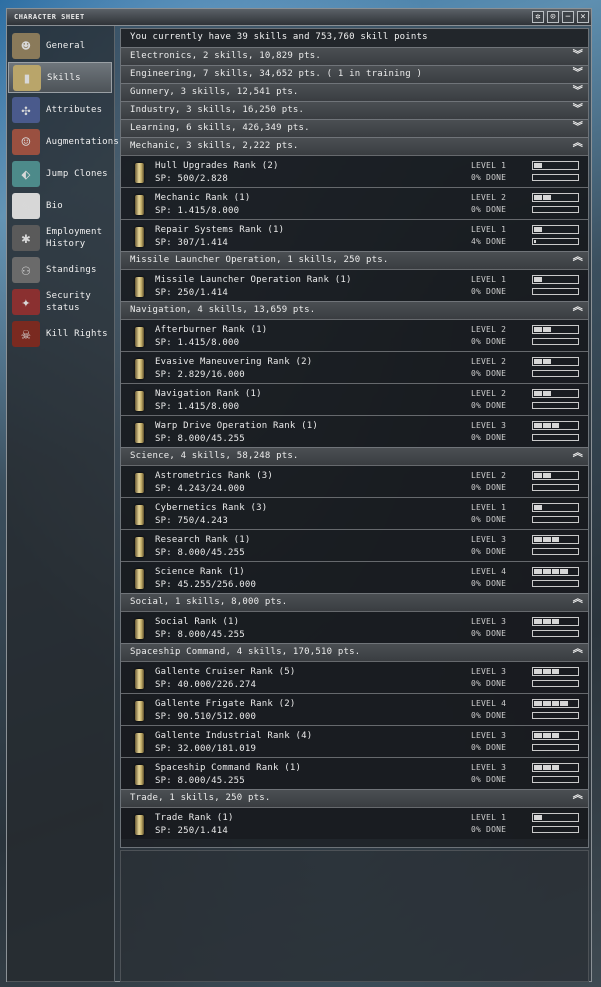 The height and width of the screenshot is (987, 601). I want to click on skill-group-header: Industry, 3 skills, 16,250 pts. ︾, so click(354, 110).